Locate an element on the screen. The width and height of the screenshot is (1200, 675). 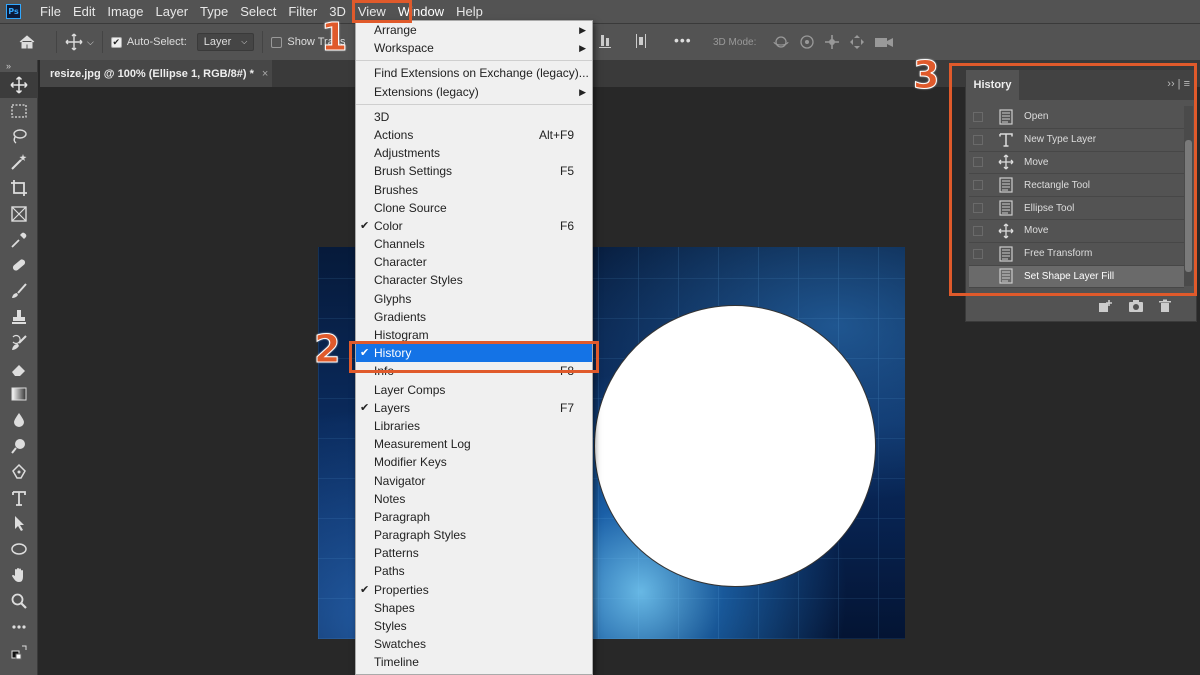
checkmark-icon: ✔ is located at coordinates (365, 407).